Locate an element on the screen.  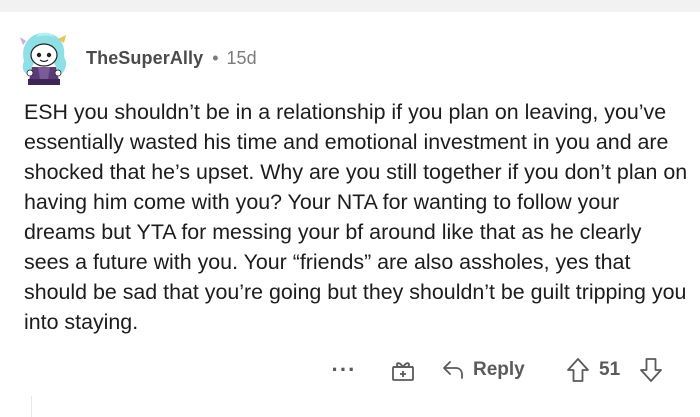
vote-score: 51 is located at coordinates (610, 369).